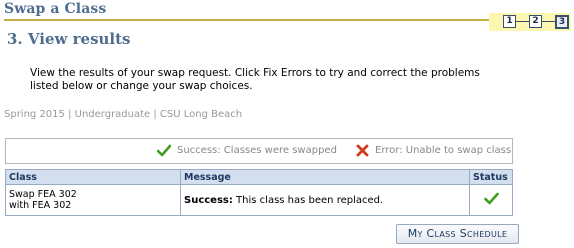  I want to click on class-swap-from: Swap FEA 302, so click(43, 194).